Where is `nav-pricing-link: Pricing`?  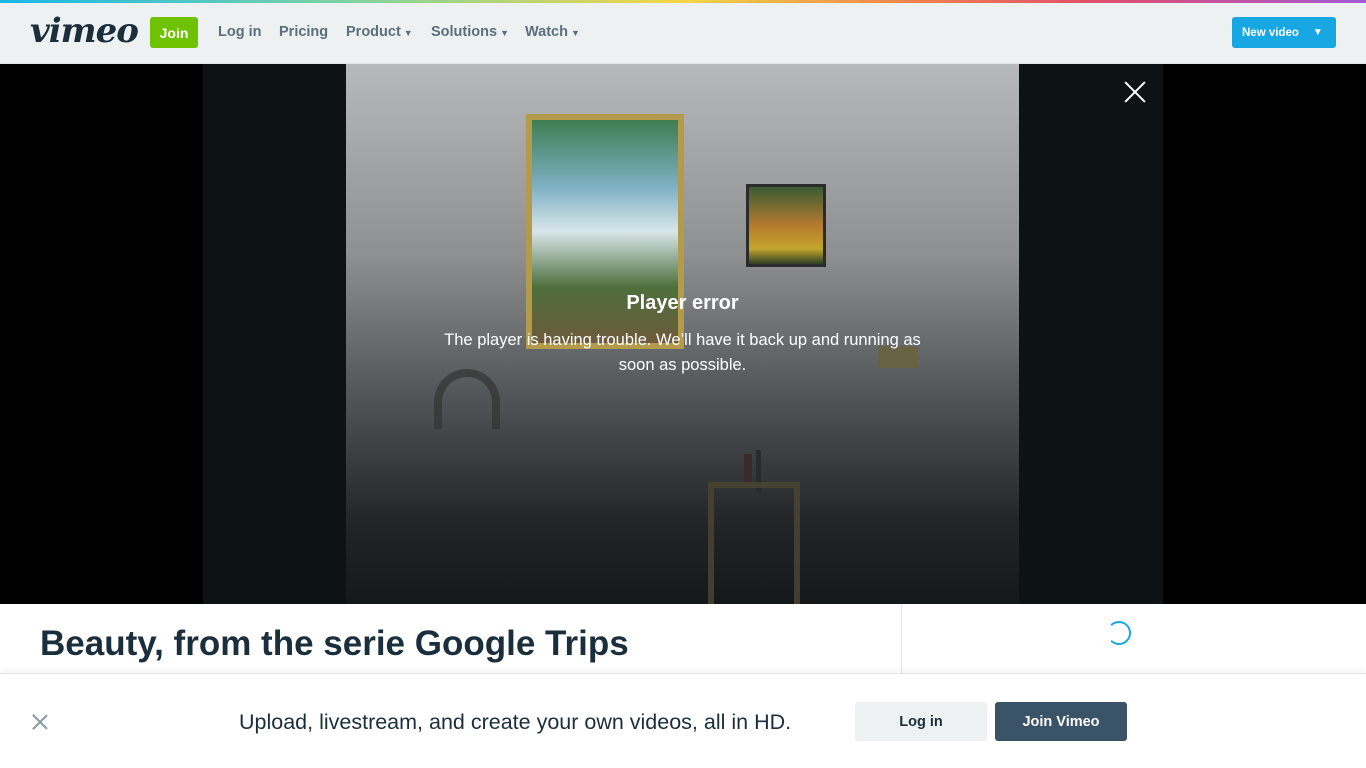 nav-pricing-link: Pricing is located at coordinates (303, 32).